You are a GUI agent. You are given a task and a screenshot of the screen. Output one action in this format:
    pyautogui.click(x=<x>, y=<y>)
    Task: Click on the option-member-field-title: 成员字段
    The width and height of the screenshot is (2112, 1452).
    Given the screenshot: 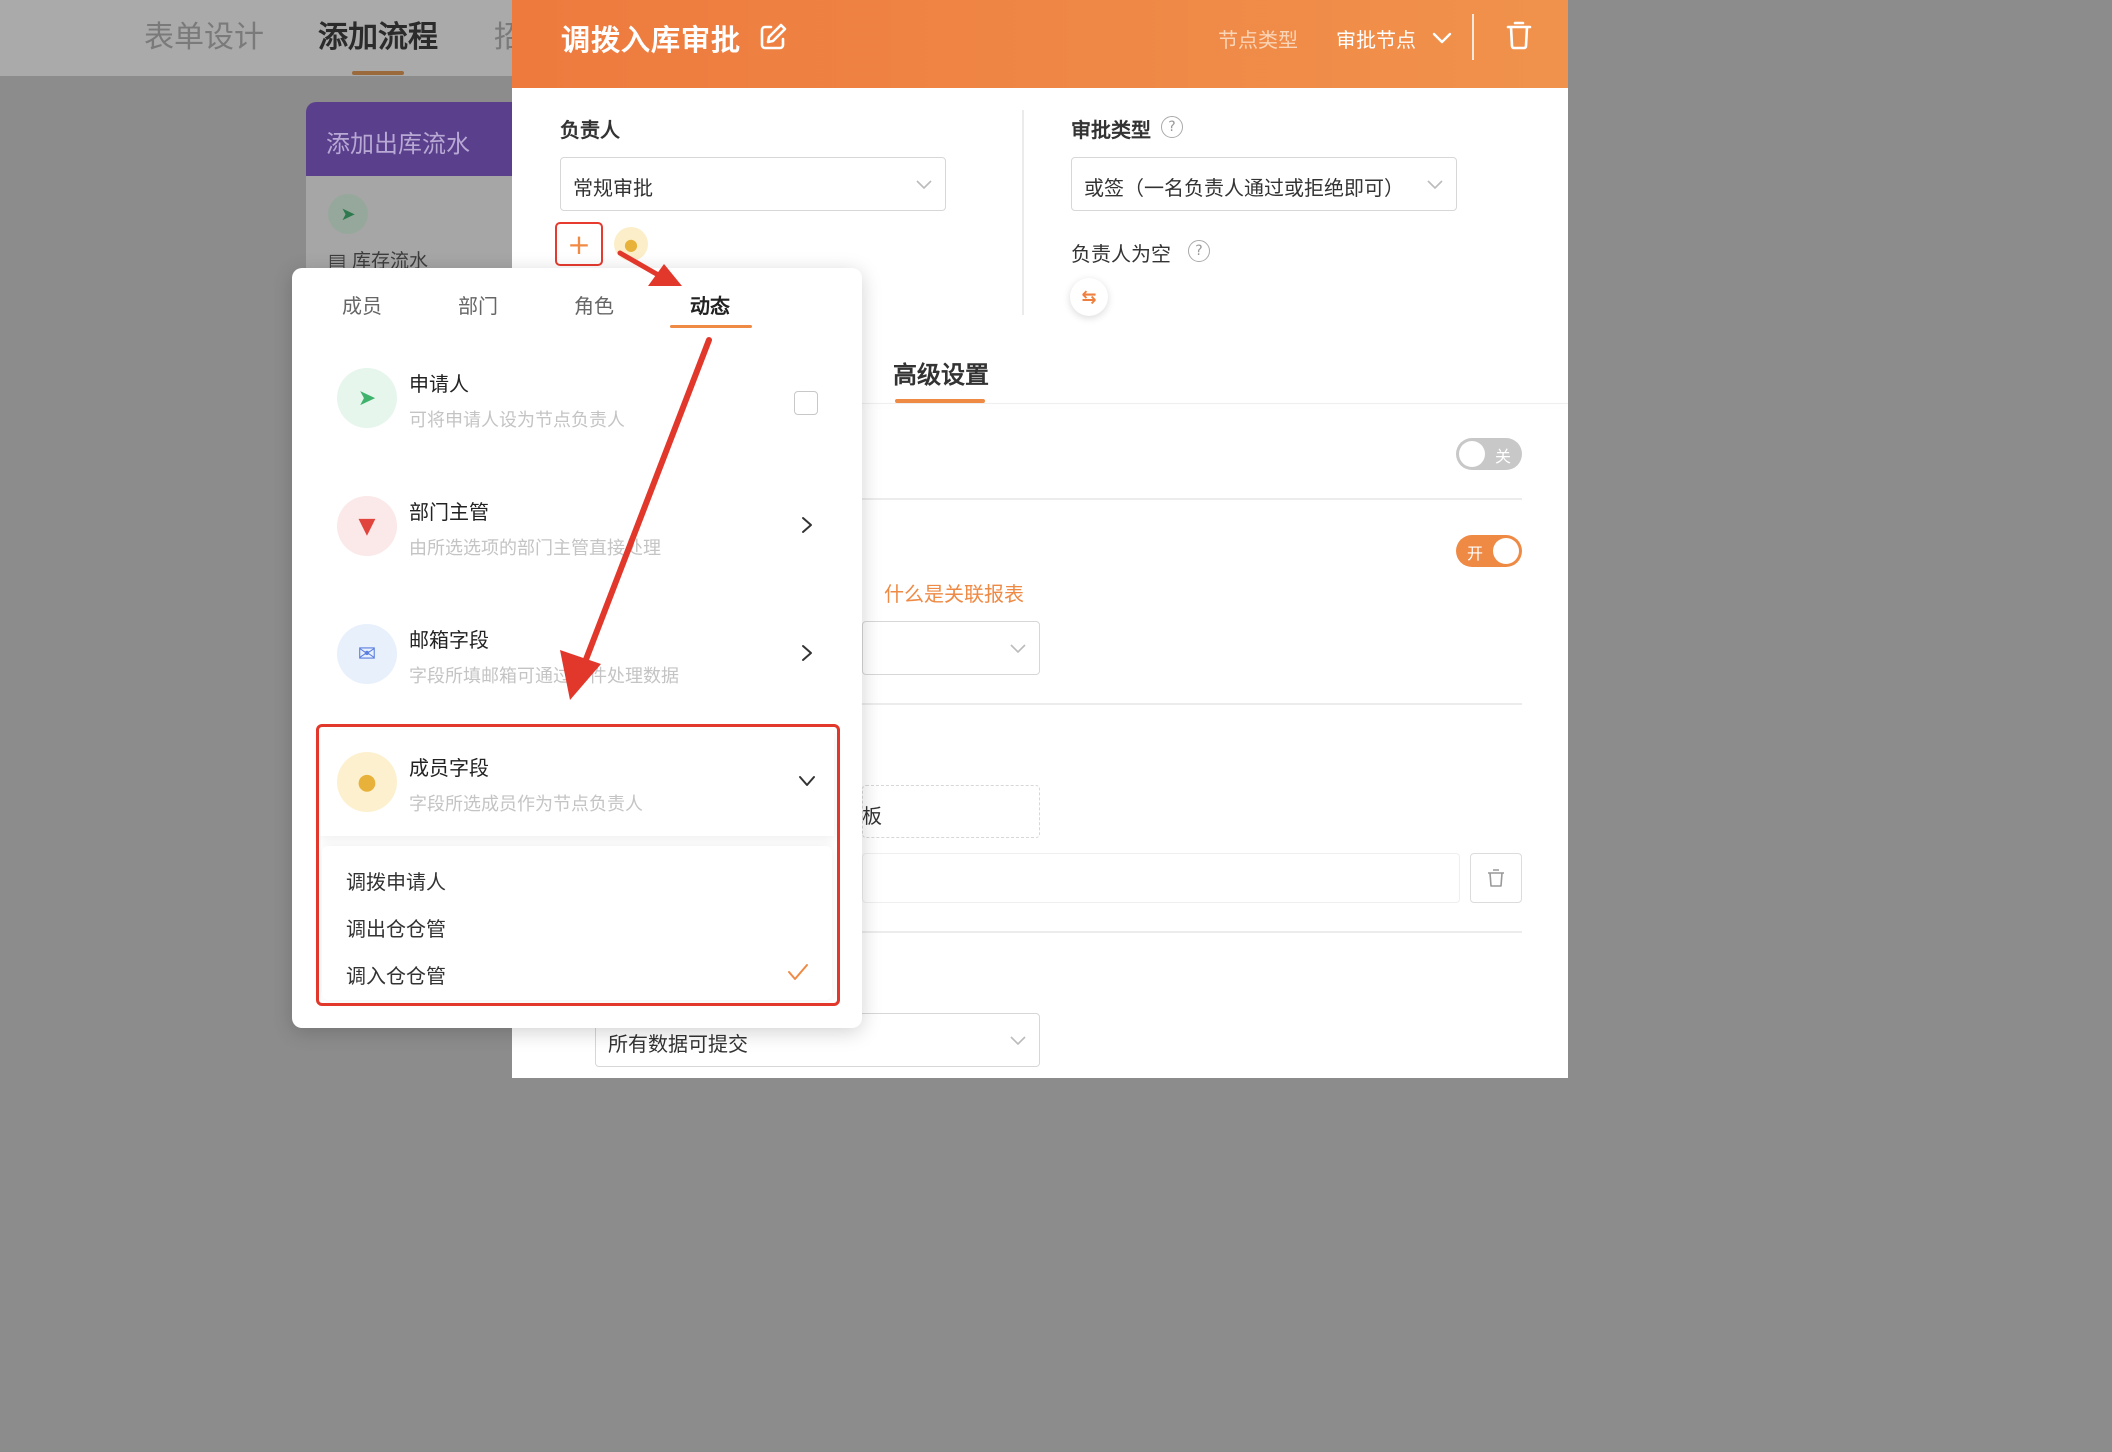 What is the action you would take?
    pyautogui.click(x=449, y=766)
    